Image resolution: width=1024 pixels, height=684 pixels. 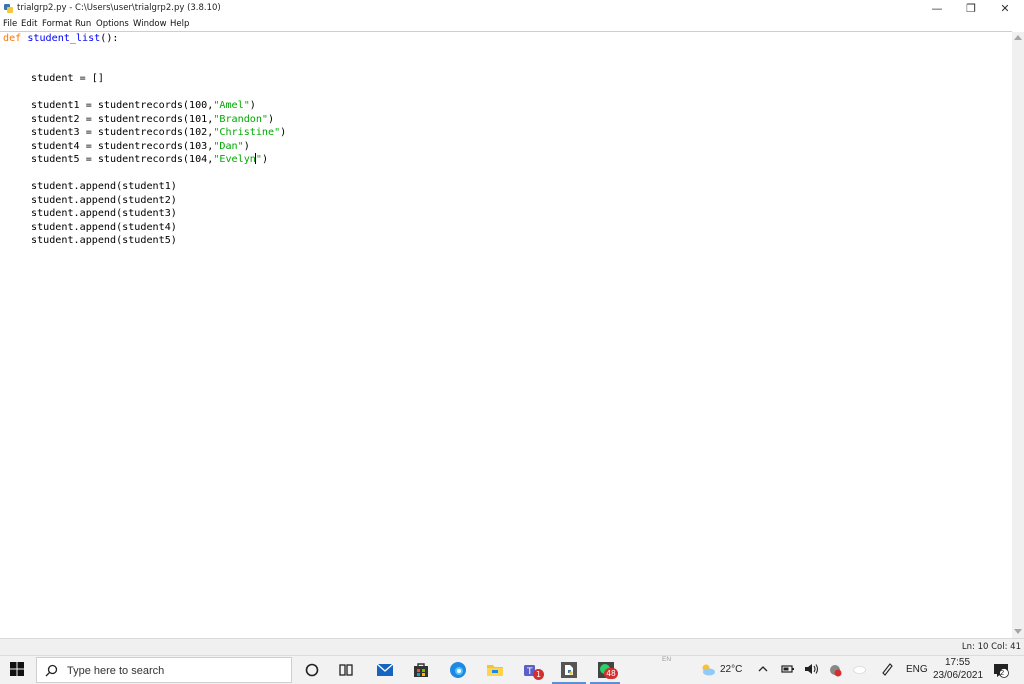 What do you see at coordinates (788, 669) in the screenshot?
I see `battery-icon` at bounding box center [788, 669].